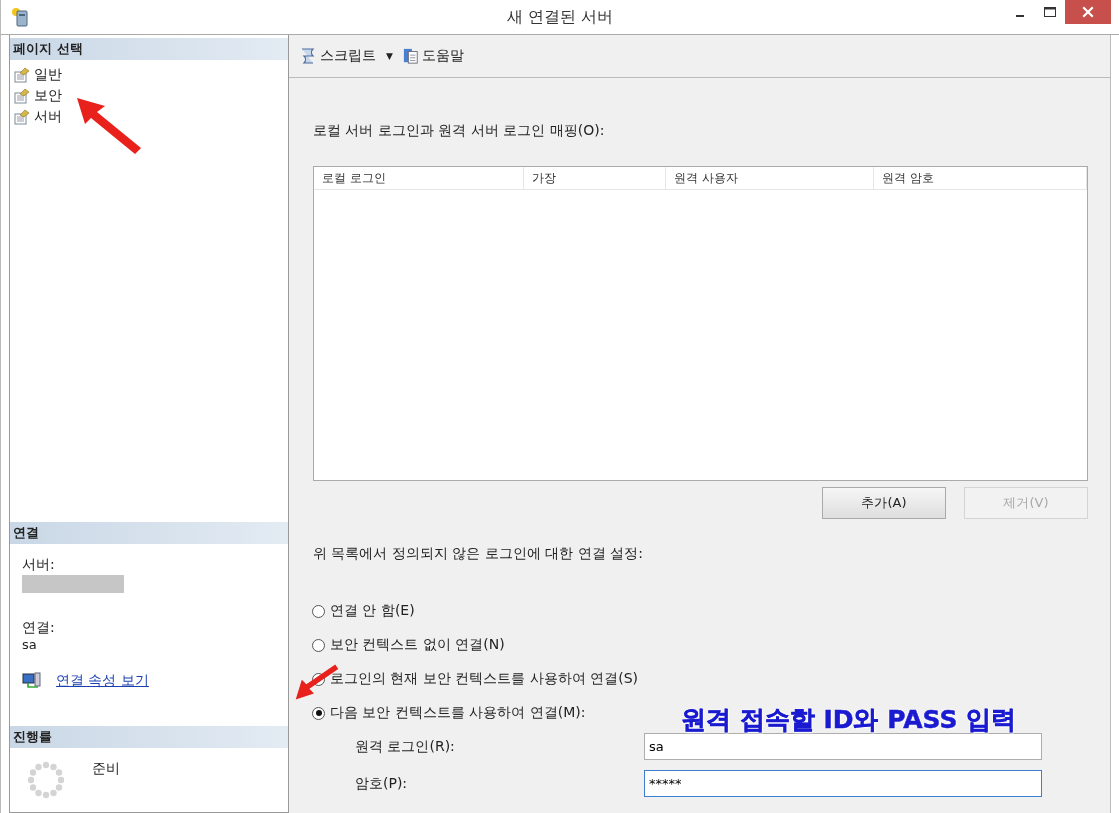 This screenshot has width=1119, height=813. I want to click on close-icon, so click(1088, 12).